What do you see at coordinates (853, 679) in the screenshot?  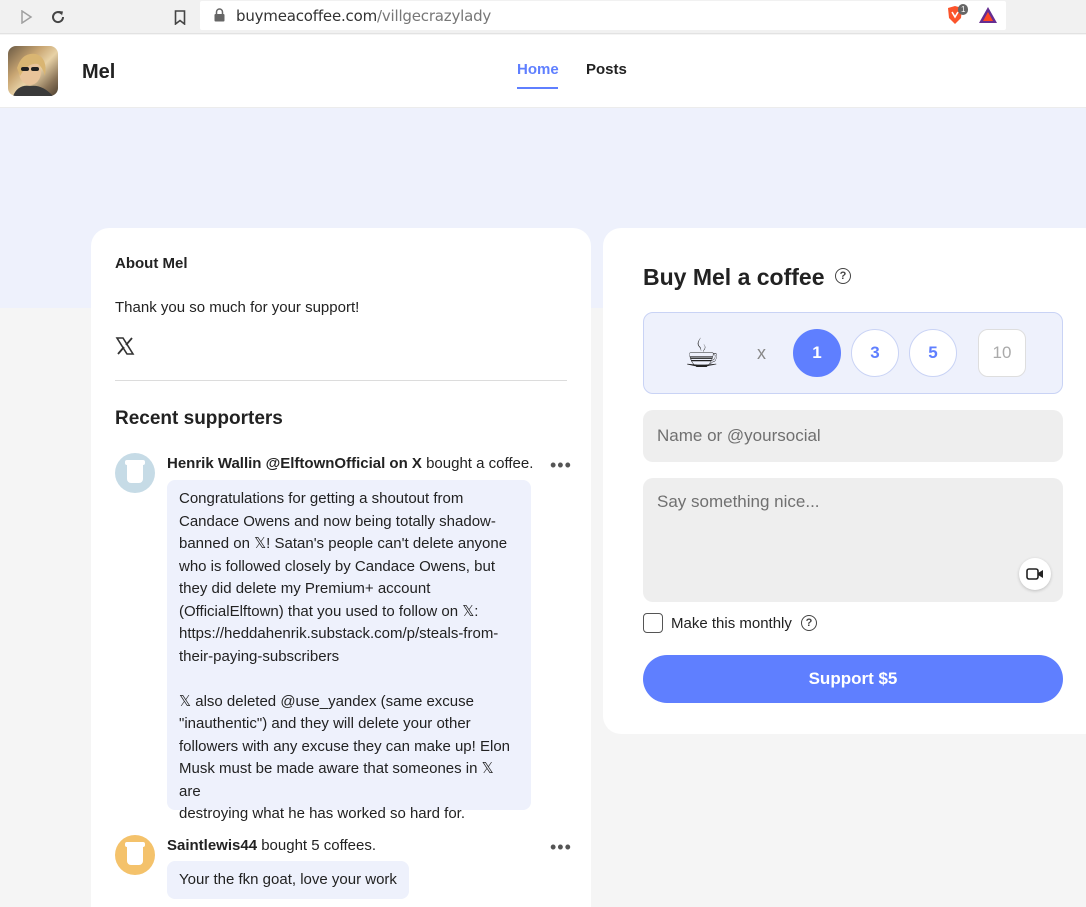 I see `support-button: Support $5` at bounding box center [853, 679].